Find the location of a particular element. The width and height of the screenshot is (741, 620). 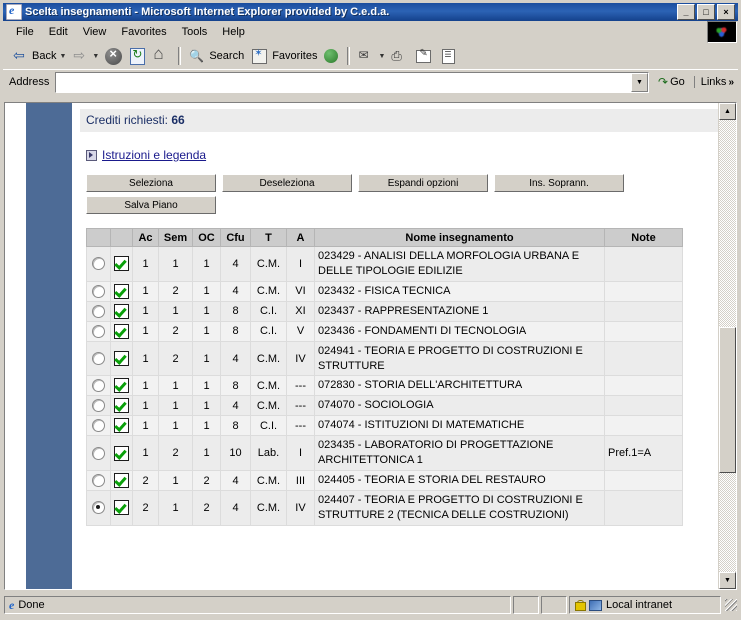

home-button is located at coordinates (161, 55).